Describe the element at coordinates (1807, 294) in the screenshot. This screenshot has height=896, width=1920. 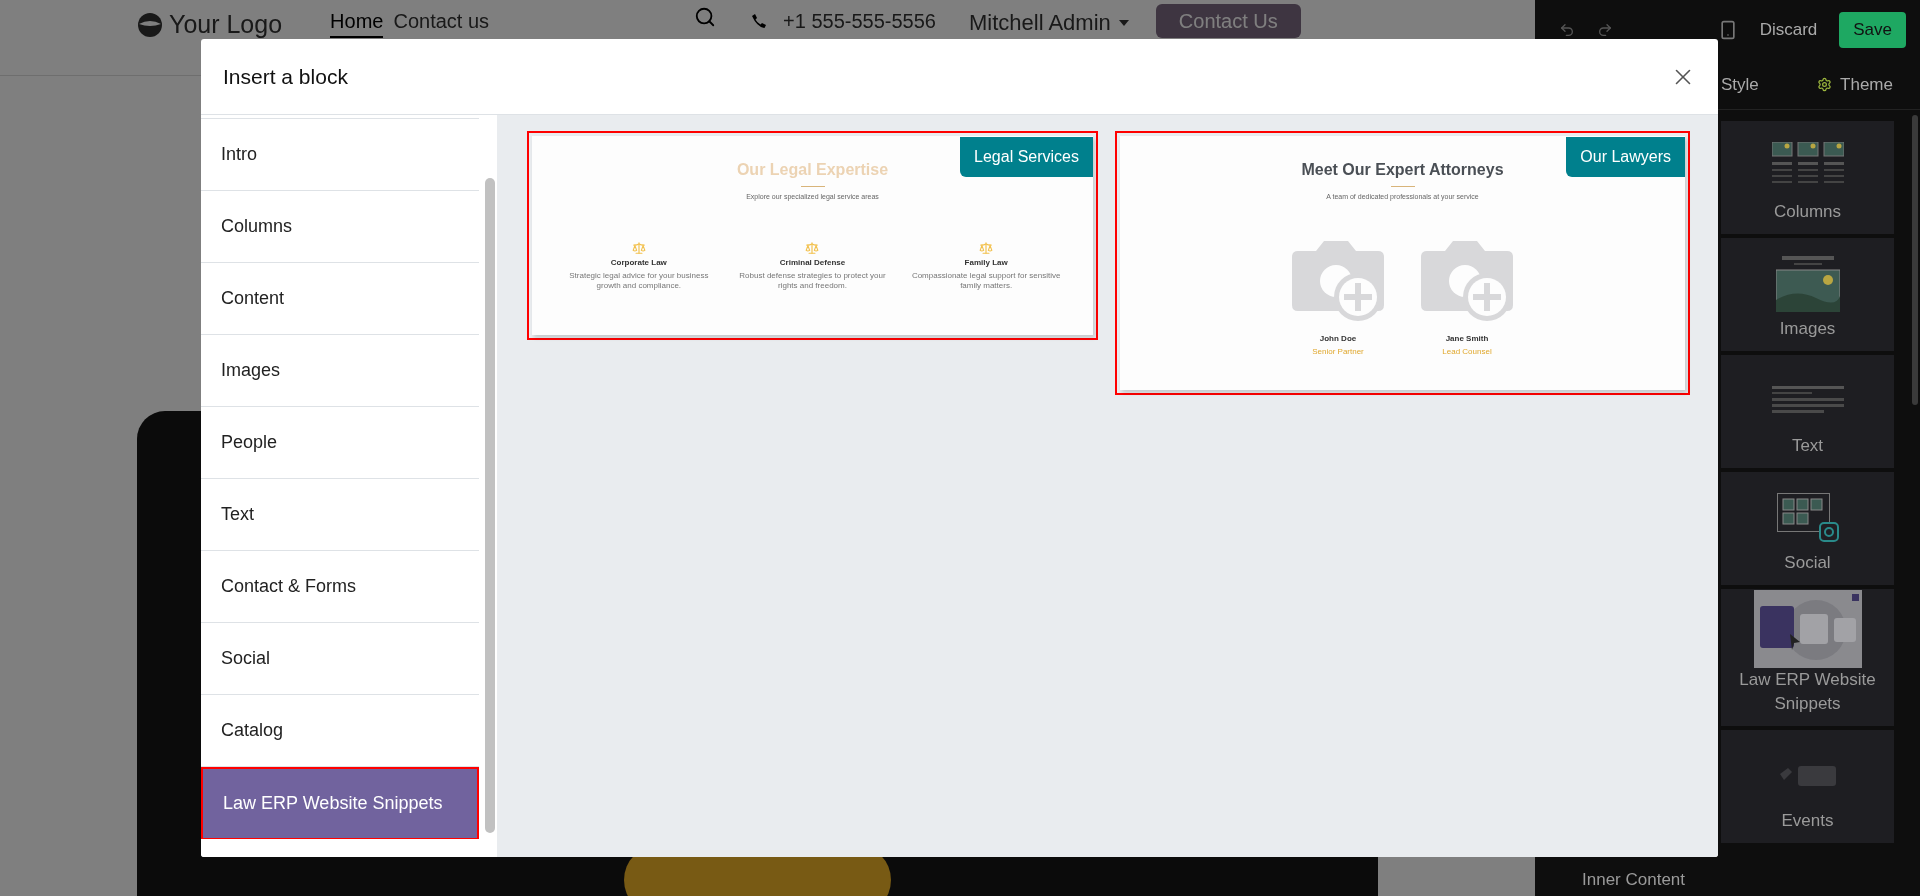
I see `snippet-card: Images` at that location.